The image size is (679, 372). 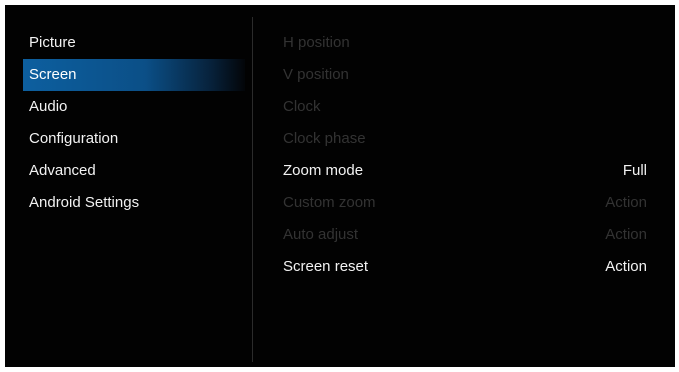 What do you see at coordinates (324, 138) in the screenshot?
I see `option-label: Clock phase` at bounding box center [324, 138].